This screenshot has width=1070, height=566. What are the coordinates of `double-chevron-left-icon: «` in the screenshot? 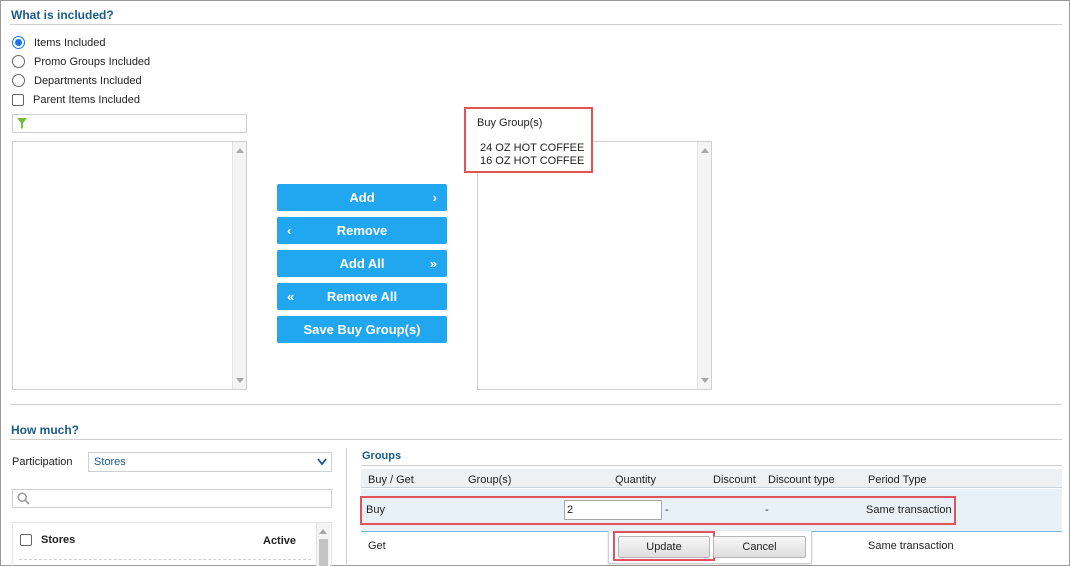 It's located at (291, 296).